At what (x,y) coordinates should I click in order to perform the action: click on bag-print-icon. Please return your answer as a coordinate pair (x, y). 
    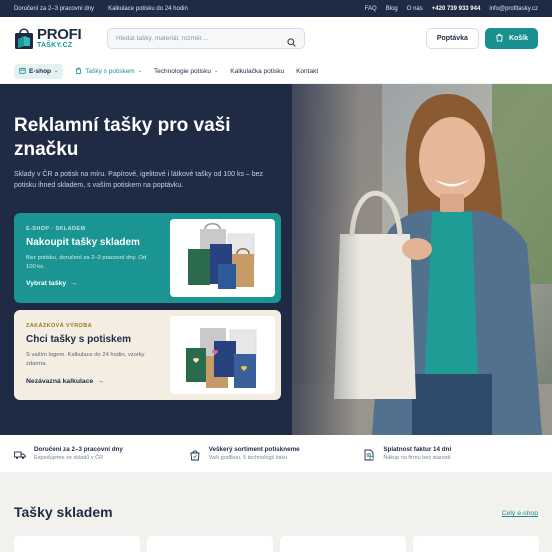
    Looking at the image, I should click on (195, 454).